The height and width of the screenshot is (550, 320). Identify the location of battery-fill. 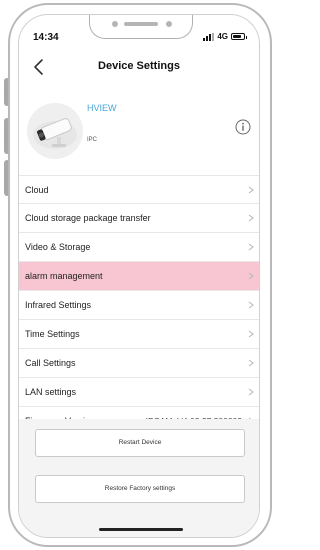
(237, 36).